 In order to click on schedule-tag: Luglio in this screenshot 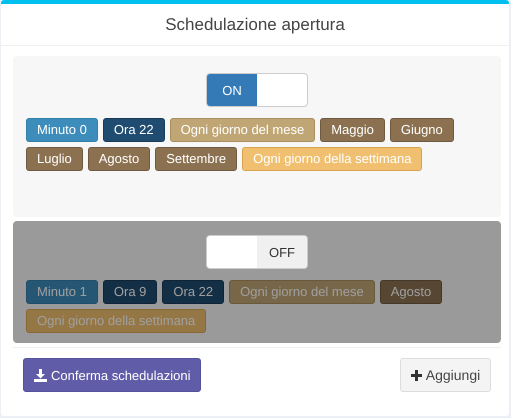, I will do `click(54, 159)`.